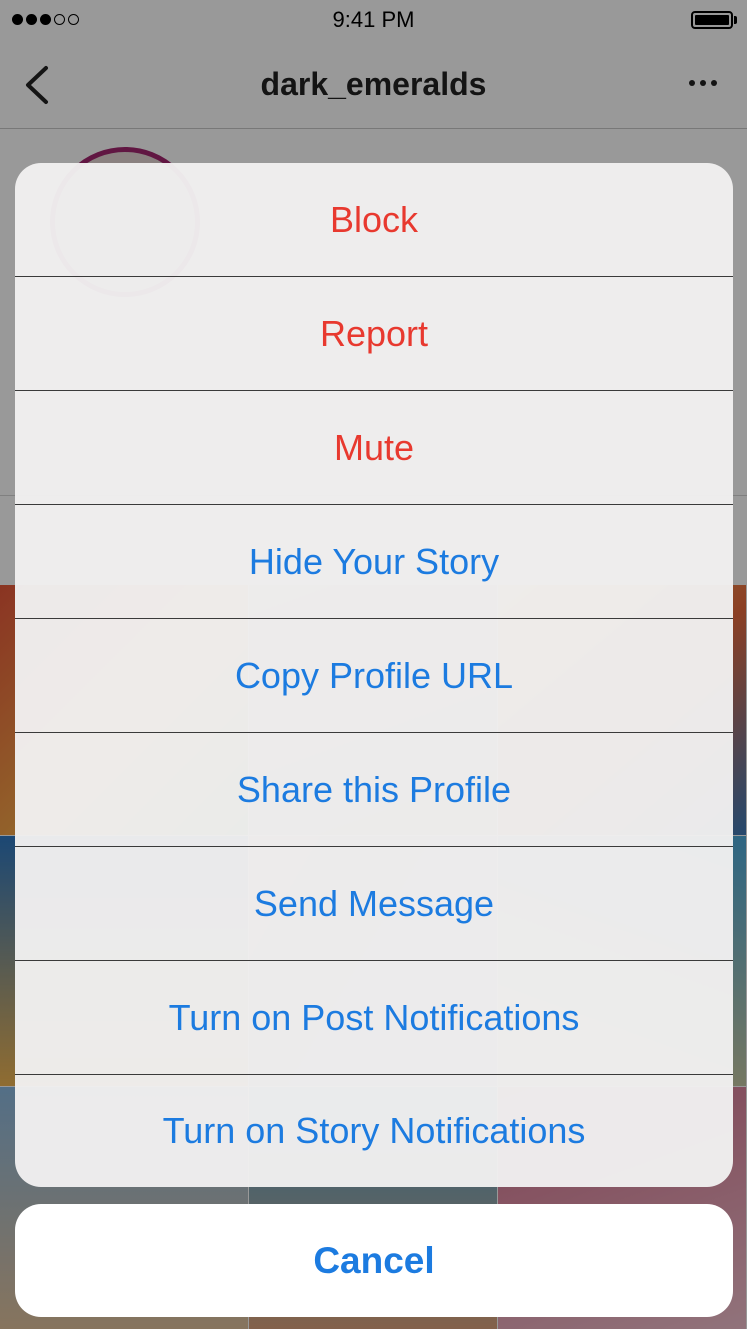 The image size is (747, 1329). What do you see at coordinates (374, 1260) in the screenshot?
I see `cancel-button: Cancel` at bounding box center [374, 1260].